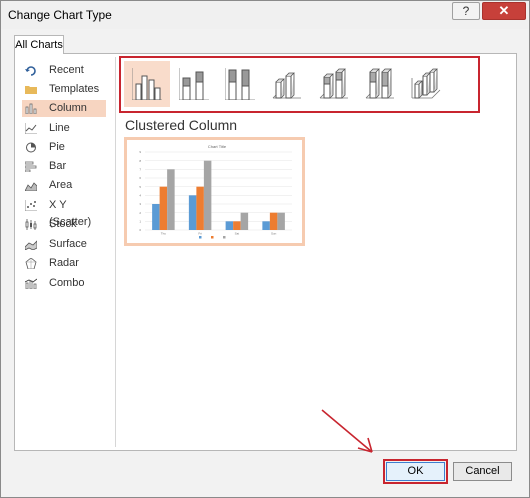  Describe the element at coordinates (140, 230) in the screenshot. I see `y-tick-label: 0` at that location.